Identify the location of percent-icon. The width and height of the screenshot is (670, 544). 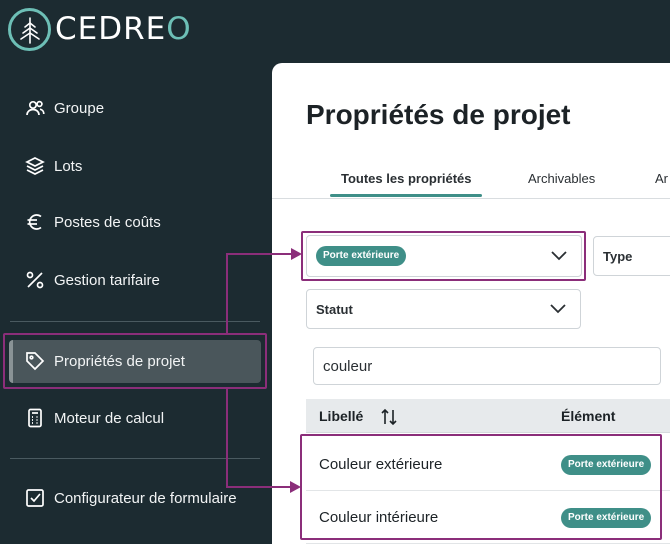
(35, 280).